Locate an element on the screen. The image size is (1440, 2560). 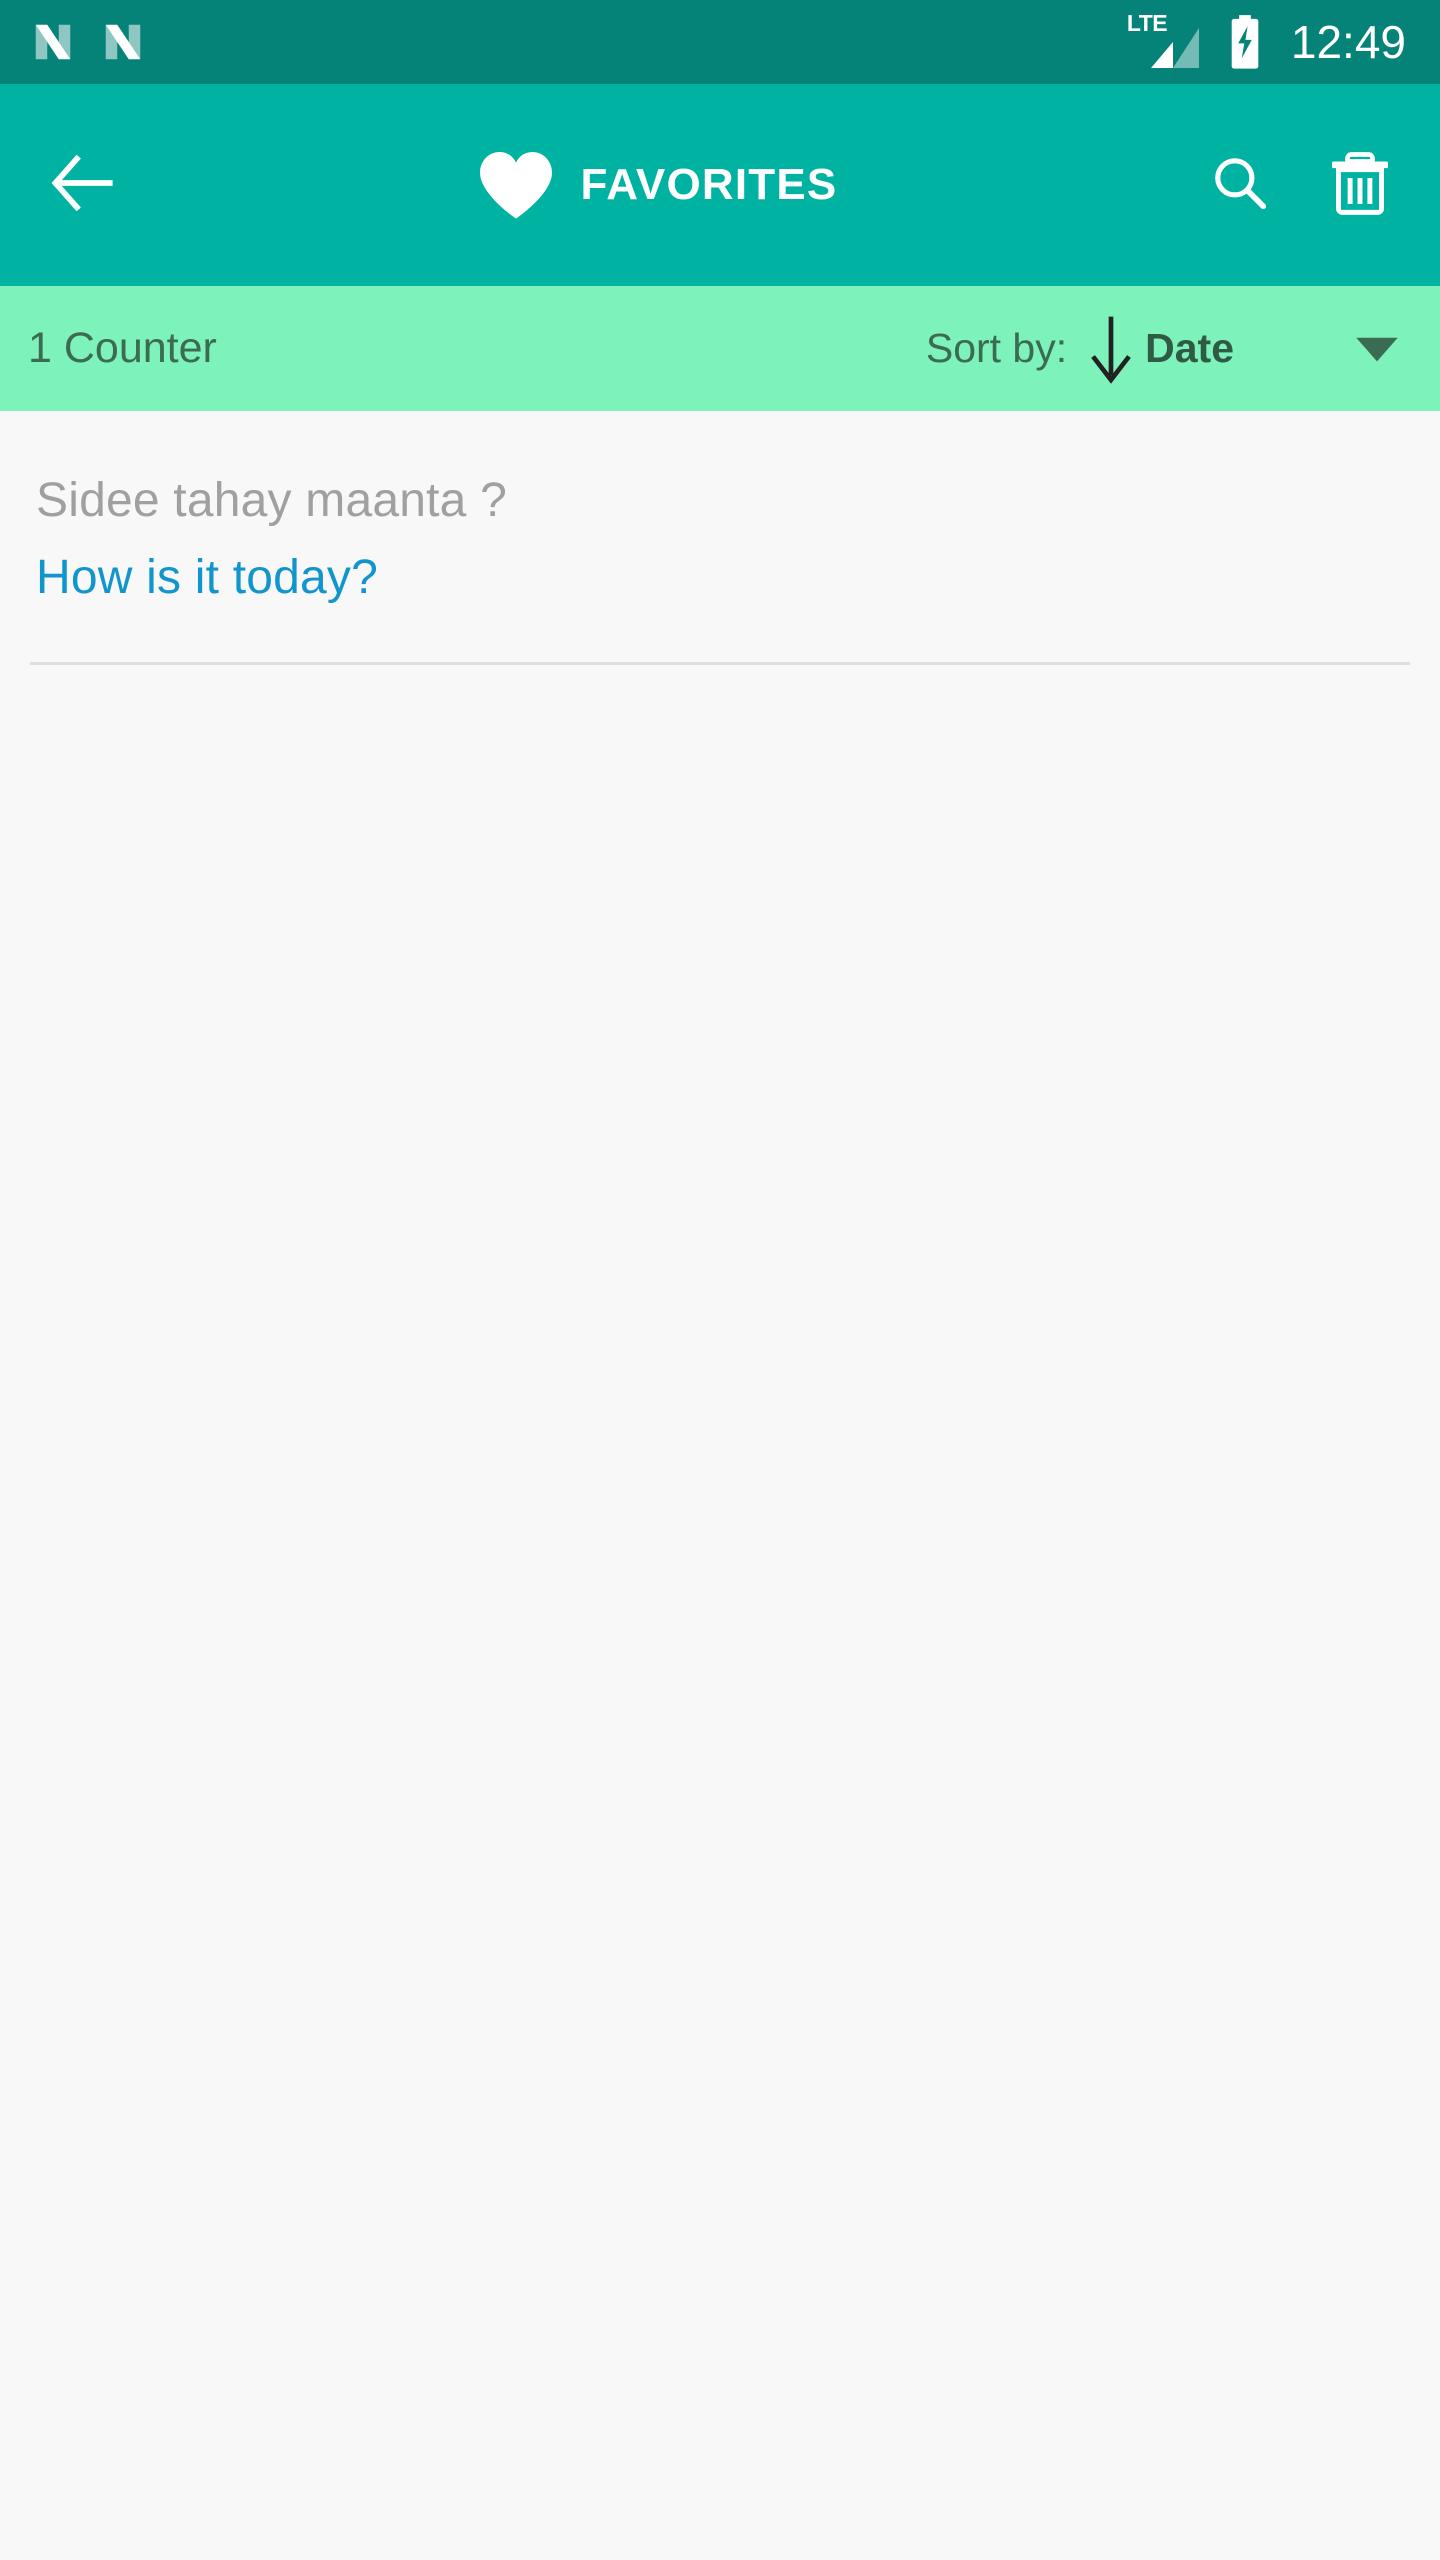
search-button is located at coordinates (1240, 185).